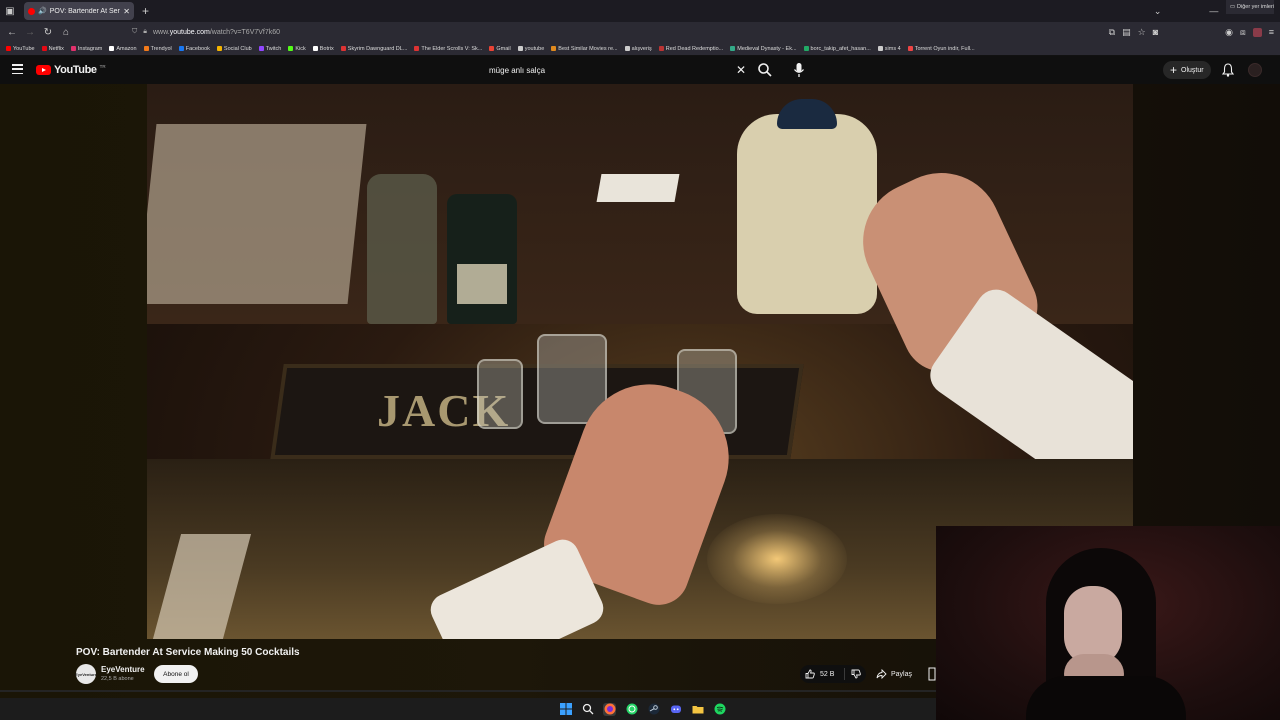 This screenshot has height=720, width=1280. Describe the element at coordinates (631, 709) in the screenshot. I see `whatsapp-icon` at that location.